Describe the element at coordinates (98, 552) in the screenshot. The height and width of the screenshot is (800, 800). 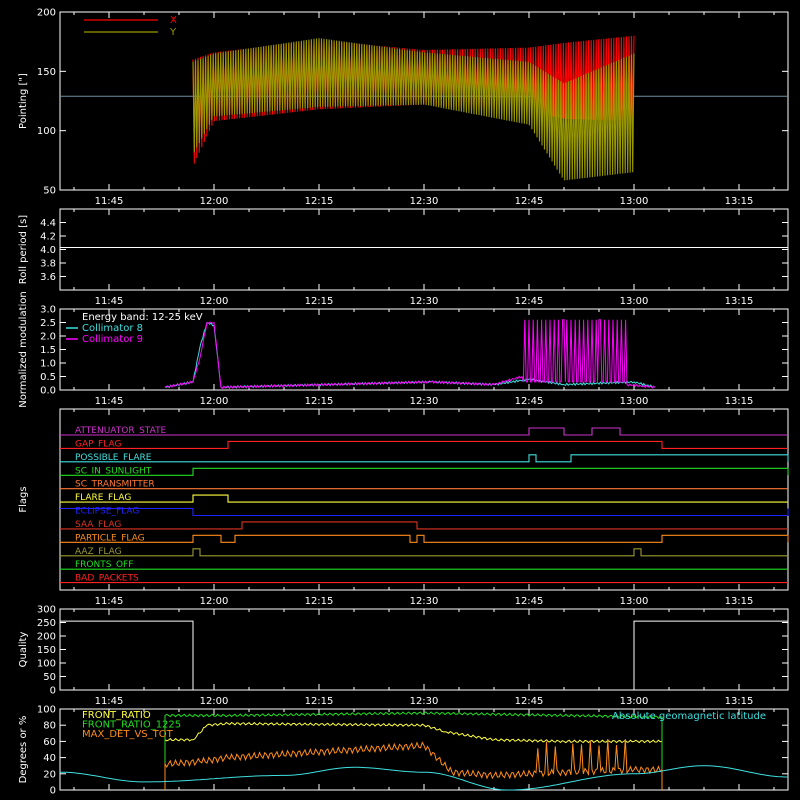
I see `flag-label: AAZ_FLAG` at that location.